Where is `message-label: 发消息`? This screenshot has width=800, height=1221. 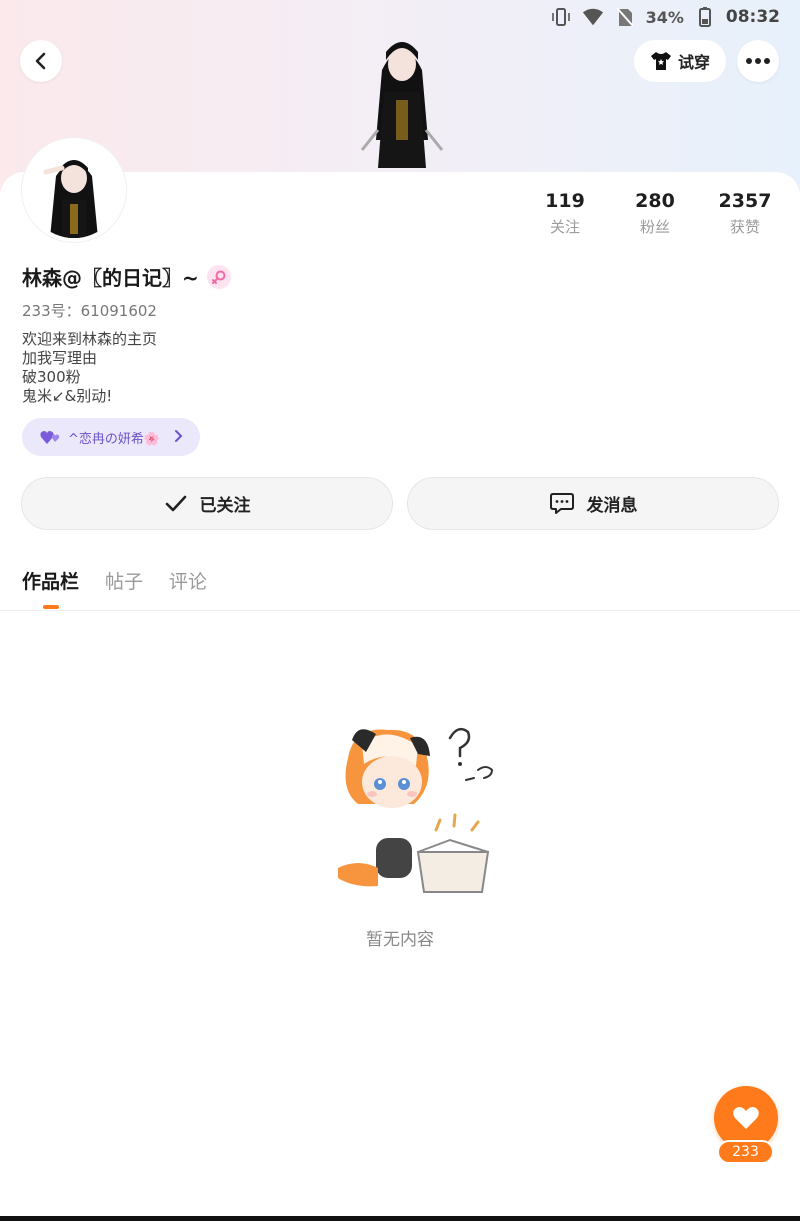
message-label: 发消息 is located at coordinates (612, 506).